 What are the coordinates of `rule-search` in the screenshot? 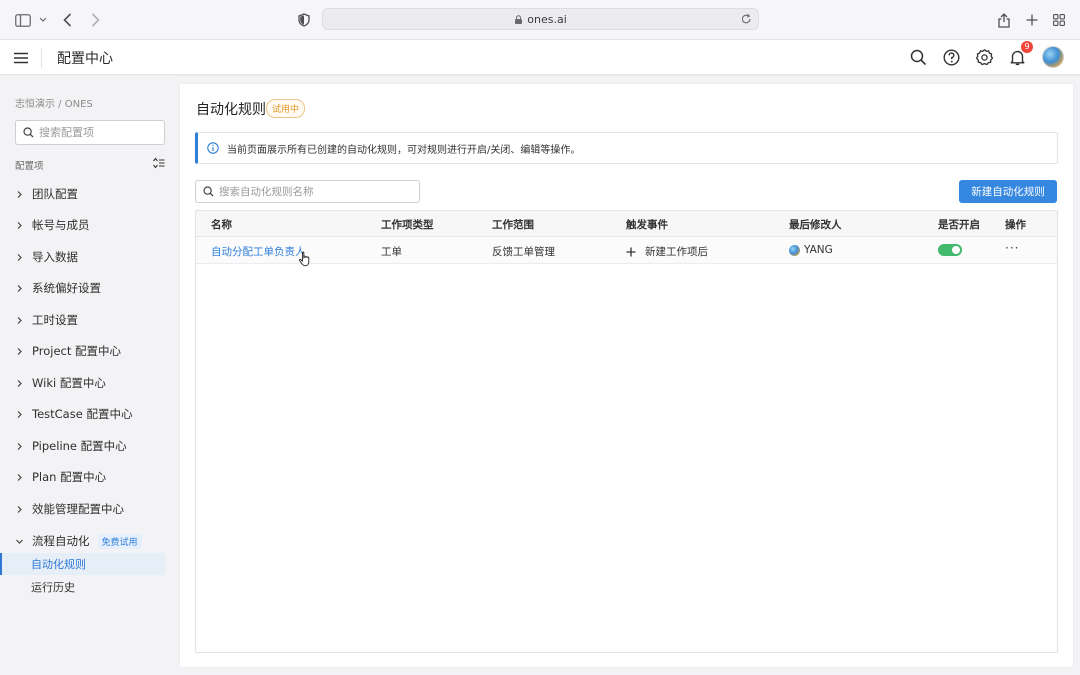 It's located at (307, 191).